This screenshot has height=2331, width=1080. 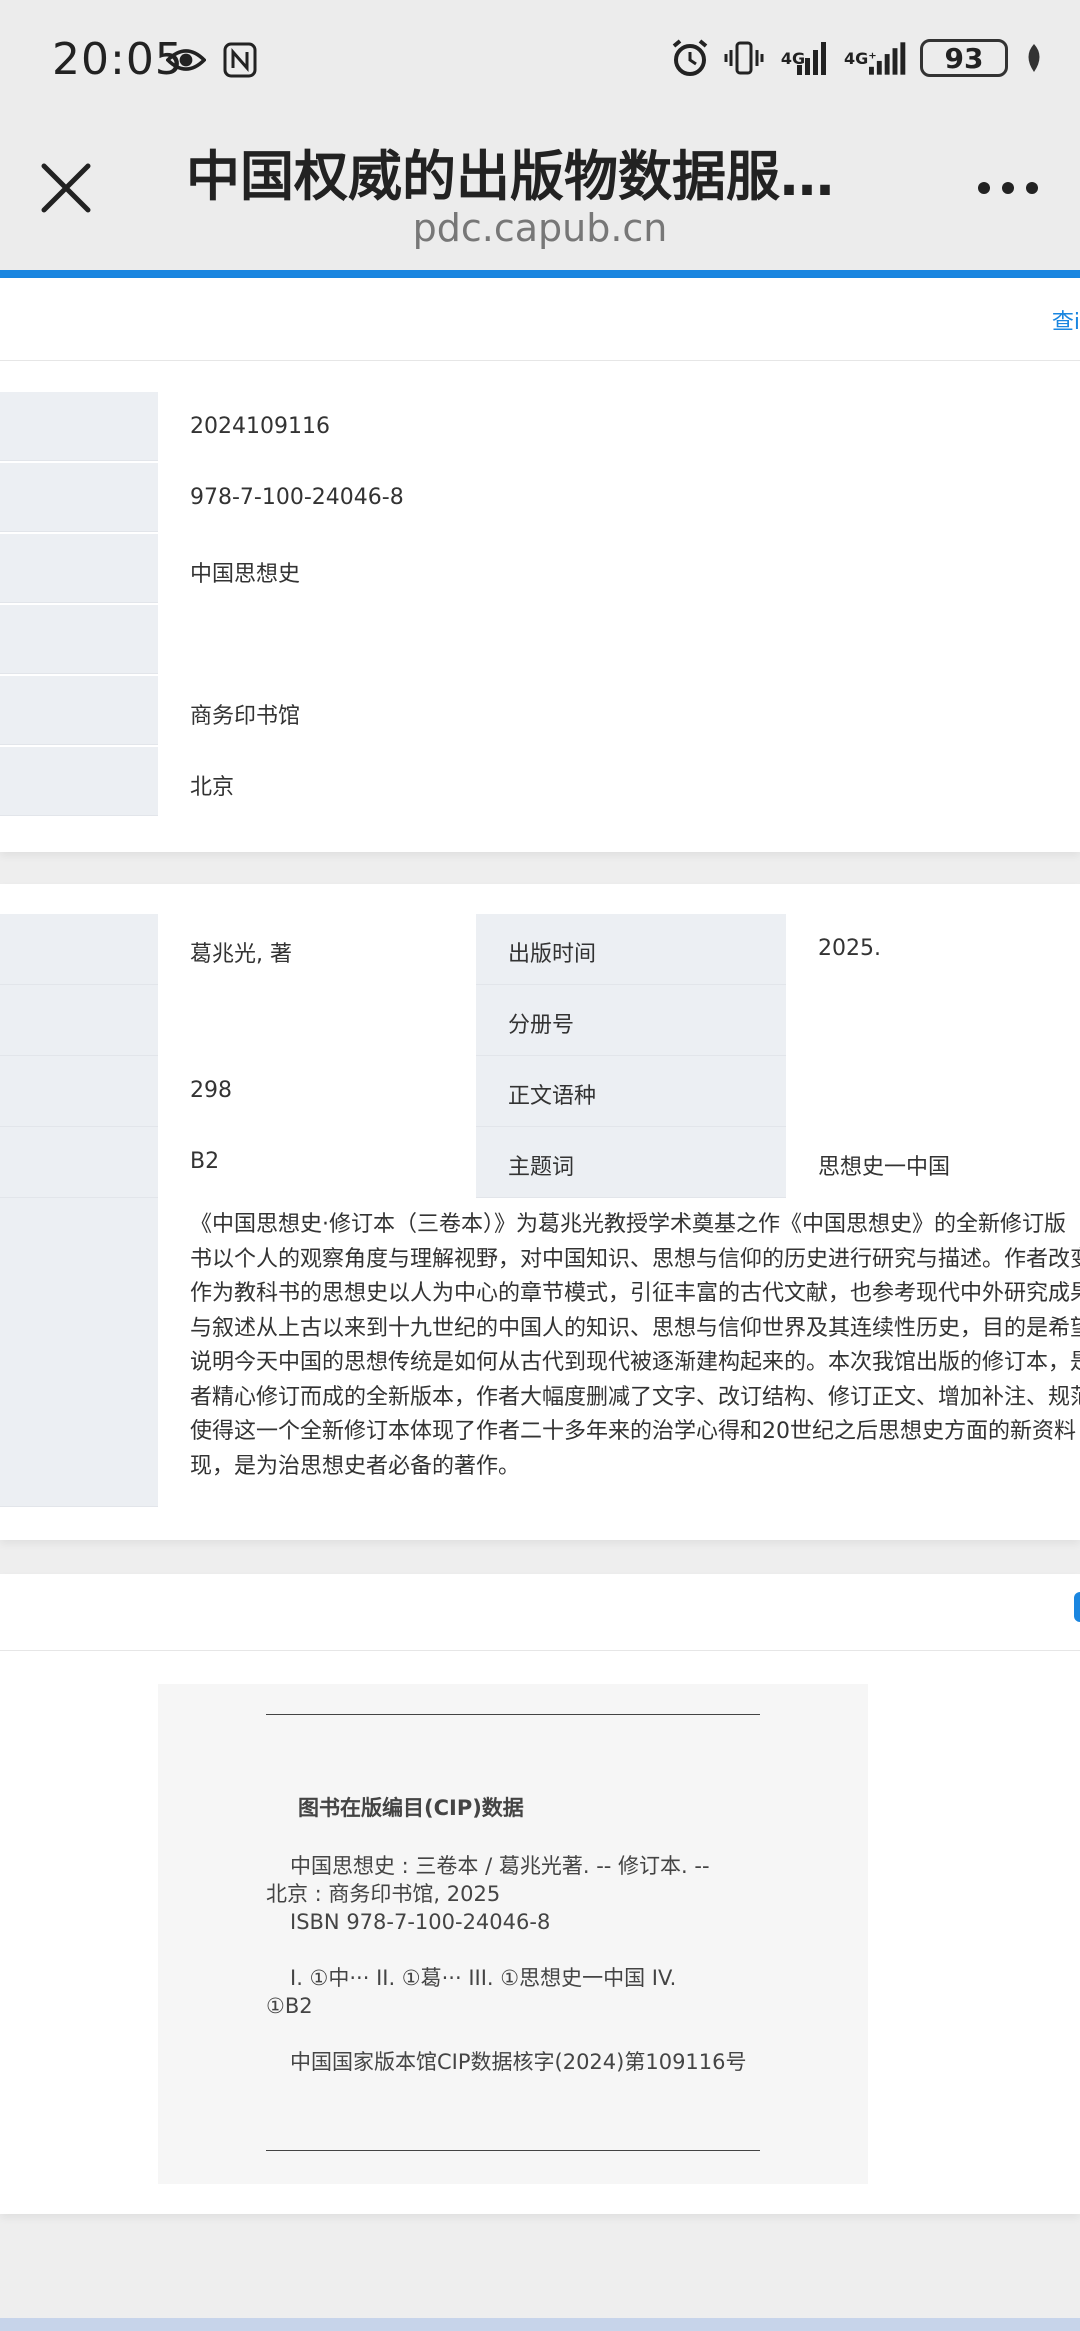 I want to click on detail-row: B2 主题词 思想史一中国, so click(x=540, y=1162).